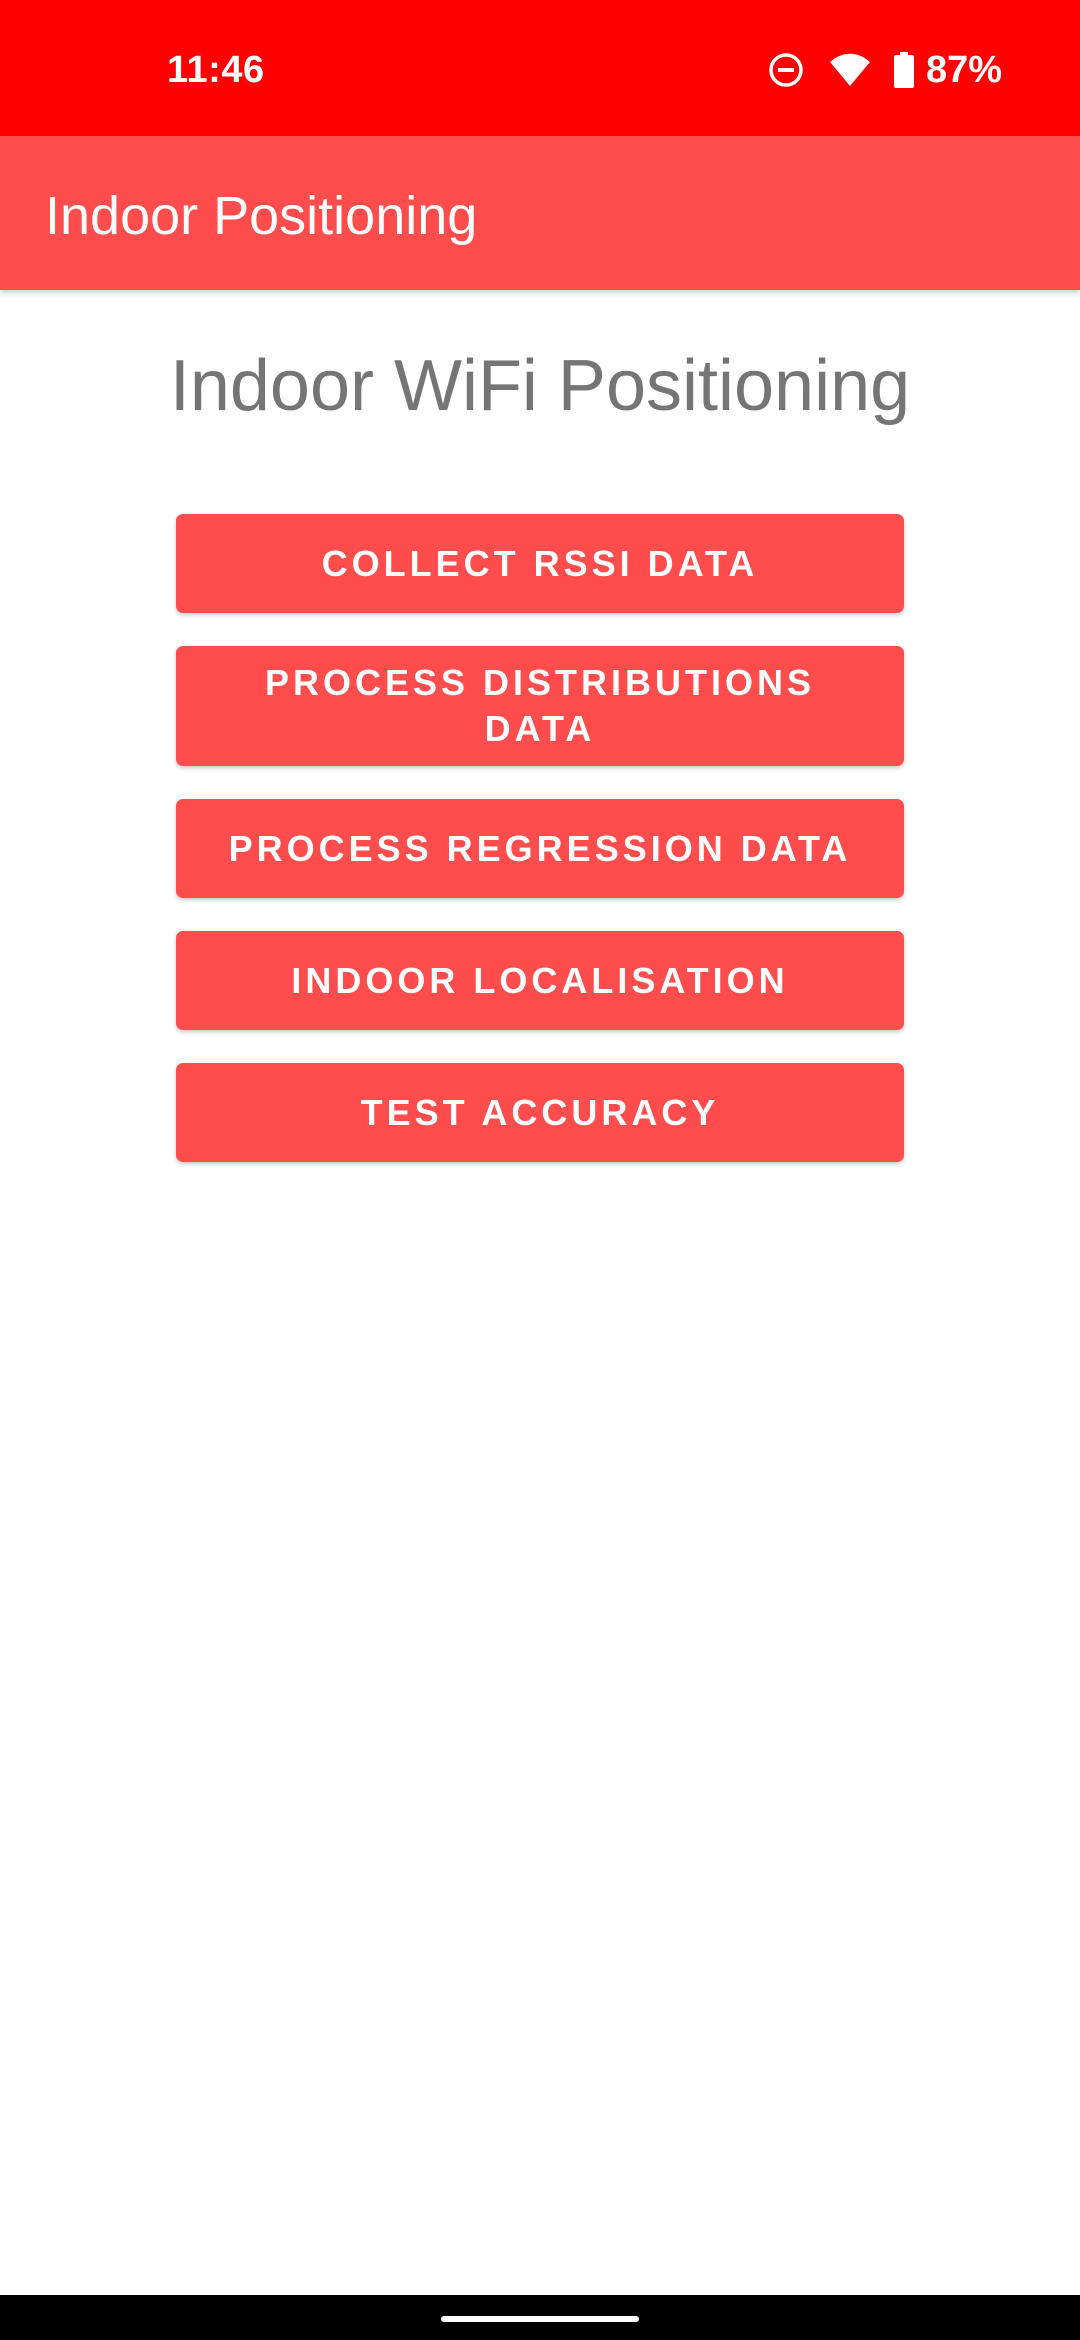 This screenshot has width=1080, height=2340. What do you see at coordinates (540, 848) in the screenshot?
I see `process-regression-data-button: PROCESS REGRESSION DATA` at bounding box center [540, 848].